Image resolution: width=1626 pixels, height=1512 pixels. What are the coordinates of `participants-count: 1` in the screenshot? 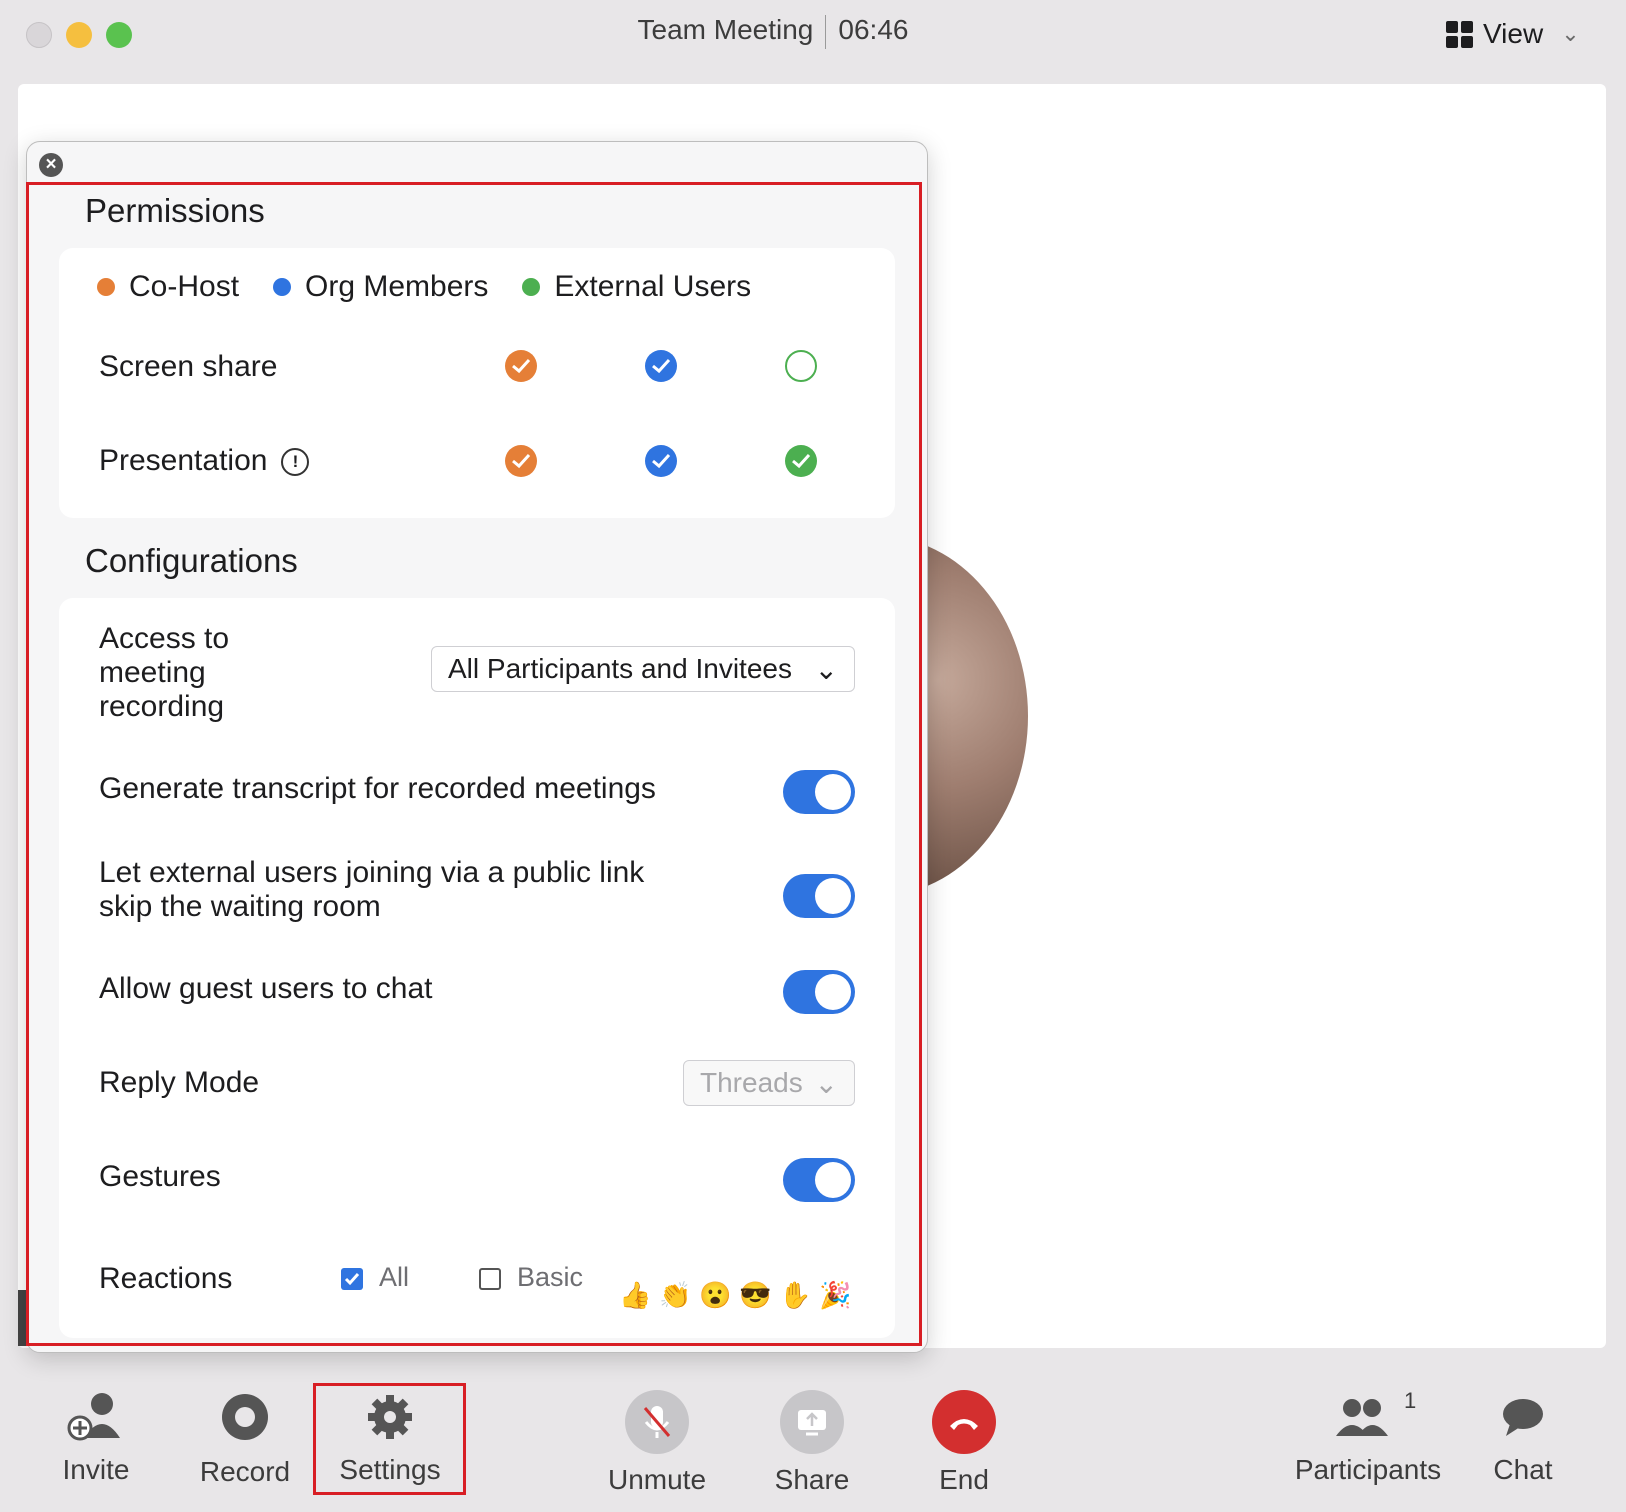 It's located at (1410, 1400).